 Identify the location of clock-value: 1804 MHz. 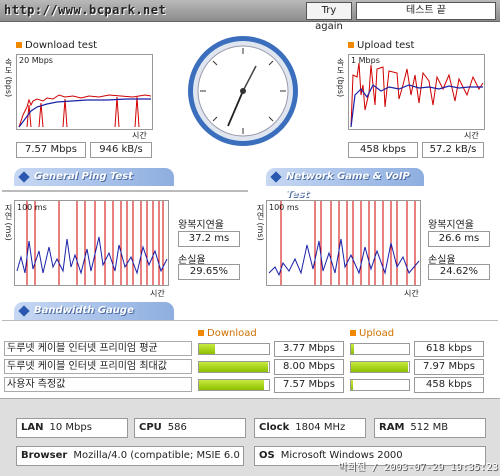
(320, 427).